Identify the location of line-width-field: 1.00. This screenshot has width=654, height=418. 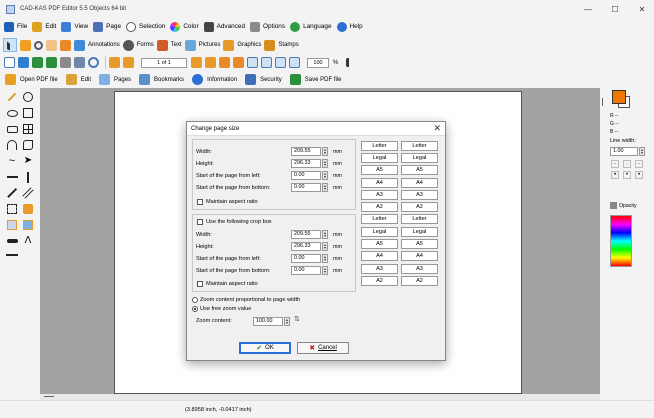
(624, 151).